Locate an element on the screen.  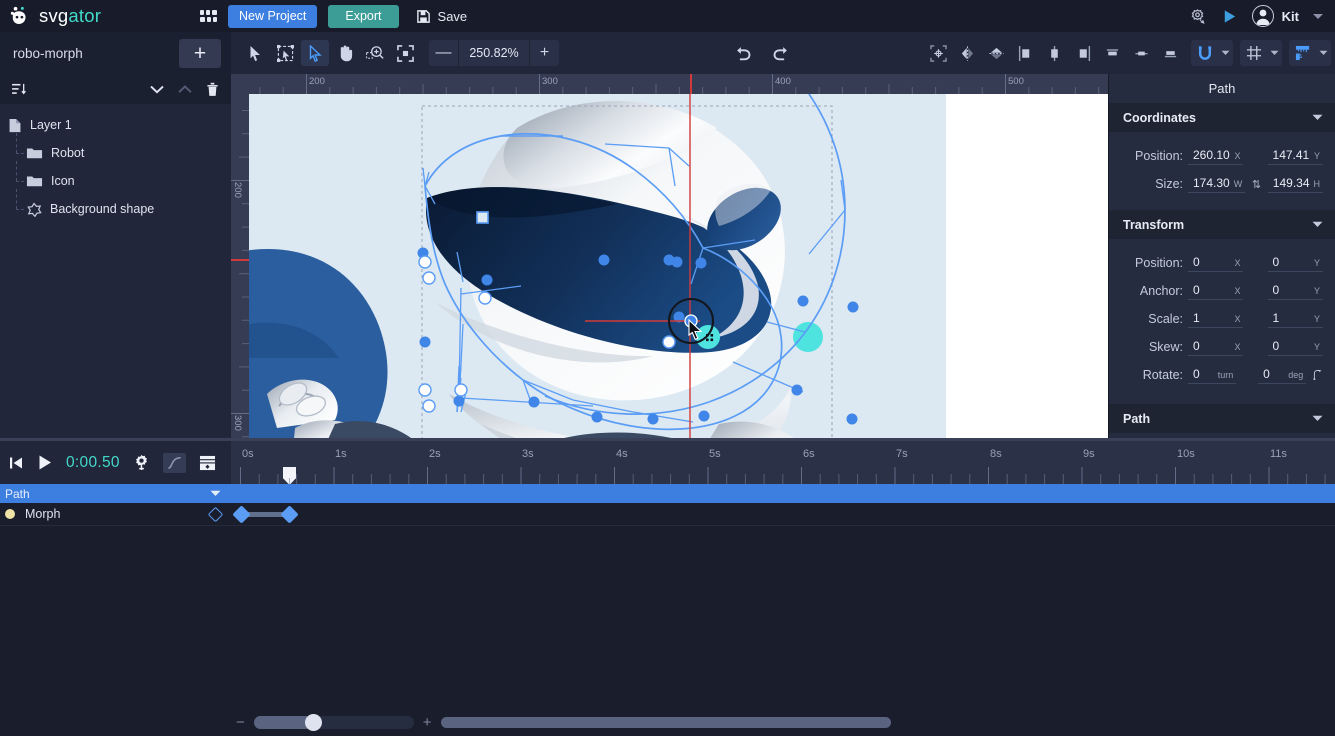
collapse-down-icon is located at coordinates (157, 89).